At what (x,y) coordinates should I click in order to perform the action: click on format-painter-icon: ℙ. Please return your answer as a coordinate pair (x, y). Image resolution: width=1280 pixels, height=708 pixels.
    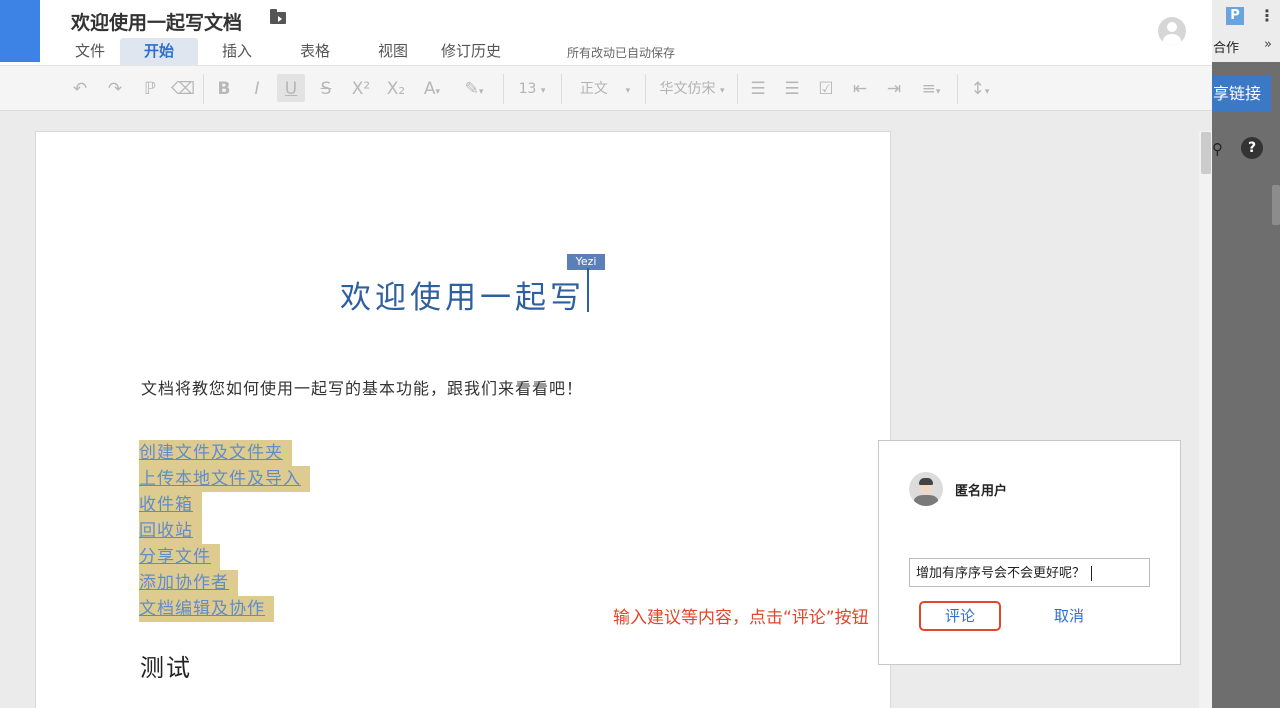
    Looking at the image, I should click on (150, 89).